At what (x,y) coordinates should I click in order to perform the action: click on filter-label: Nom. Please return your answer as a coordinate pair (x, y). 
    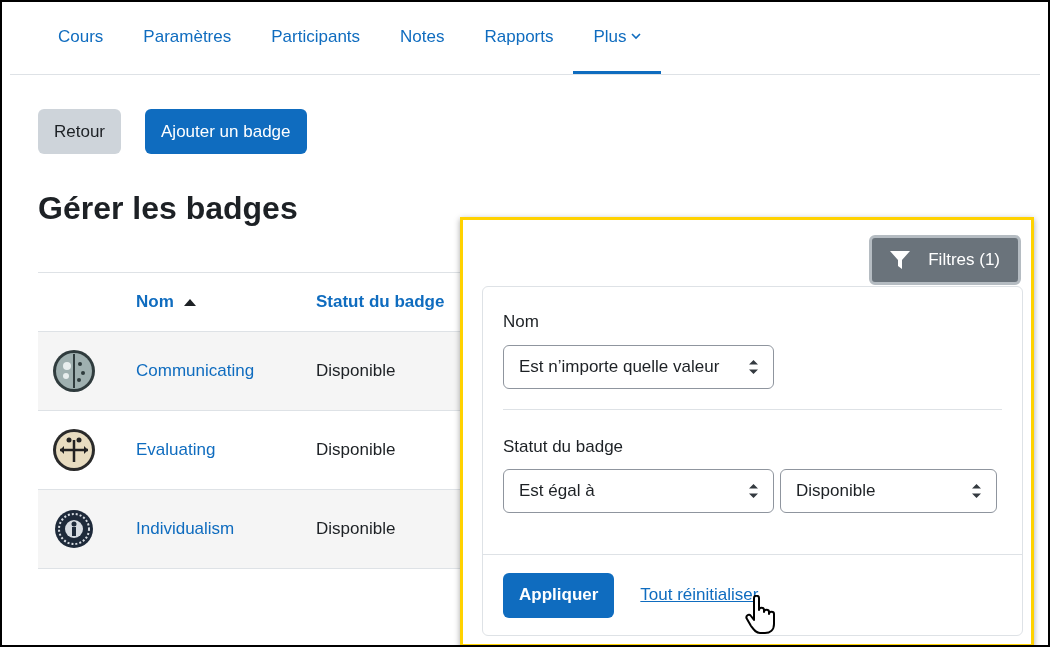
    Looking at the image, I should click on (521, 322).